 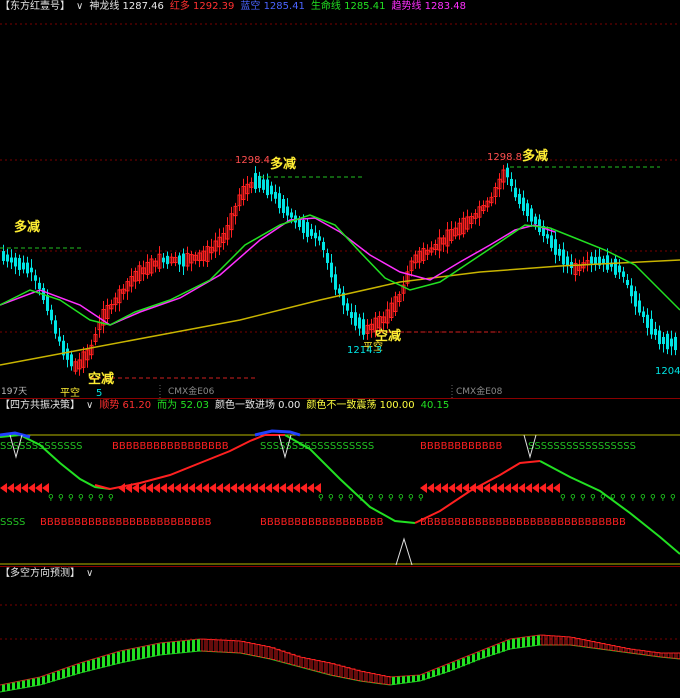 What do you see at coordinates (428, 6) in the screenshot?
I see `indicator-4: 趋势线 1283.48` at bounding box center [428, 6].